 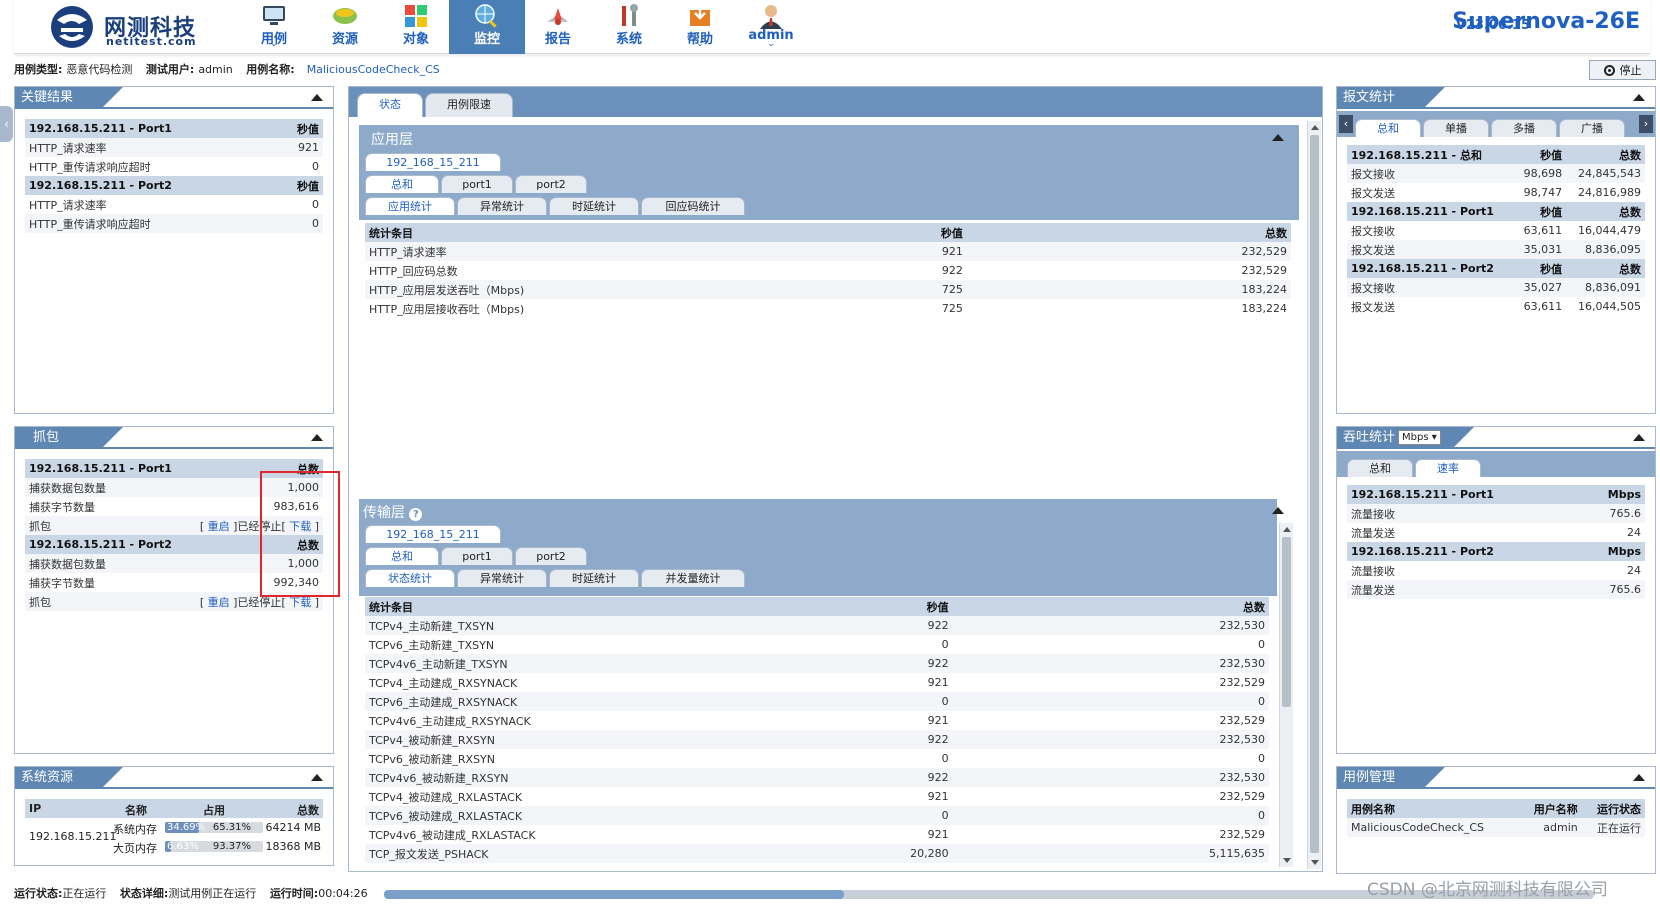 I want to click on nav-cases: 用例 ⌄, so click(x=274, y=27).